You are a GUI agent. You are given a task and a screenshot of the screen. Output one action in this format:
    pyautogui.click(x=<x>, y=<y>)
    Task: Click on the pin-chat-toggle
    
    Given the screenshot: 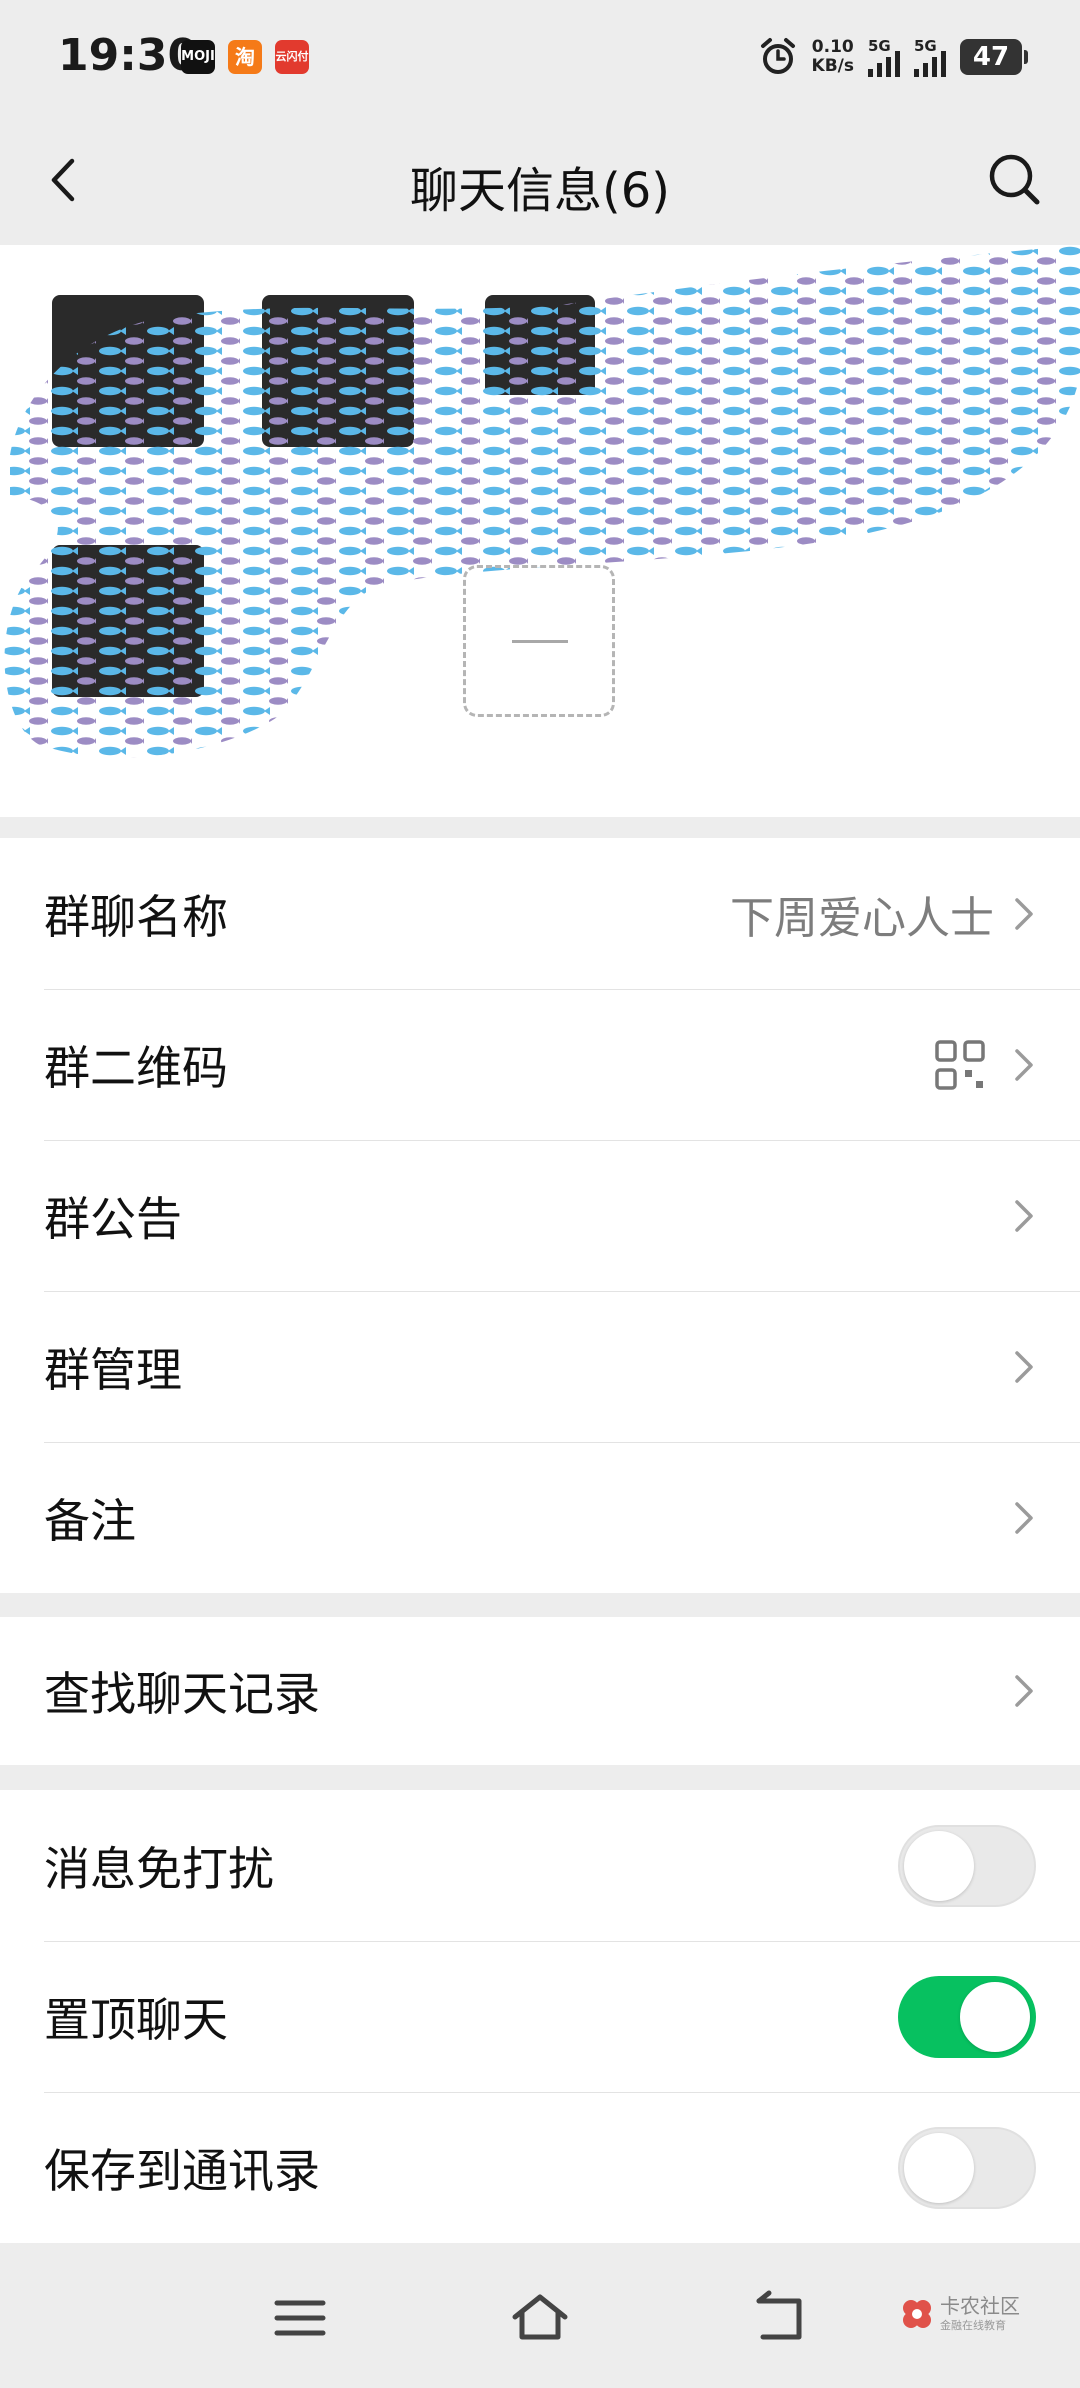 What is the action you would take?
    pyautogui.click(x=967, y=2016)
    